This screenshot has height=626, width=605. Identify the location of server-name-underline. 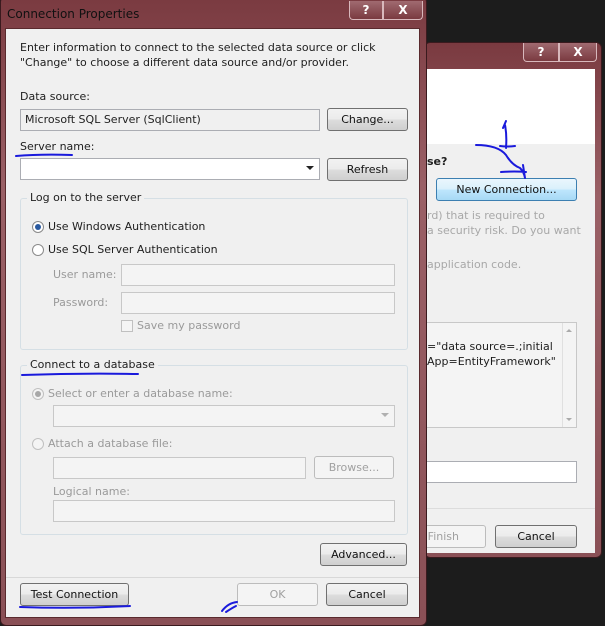
(44, 155).